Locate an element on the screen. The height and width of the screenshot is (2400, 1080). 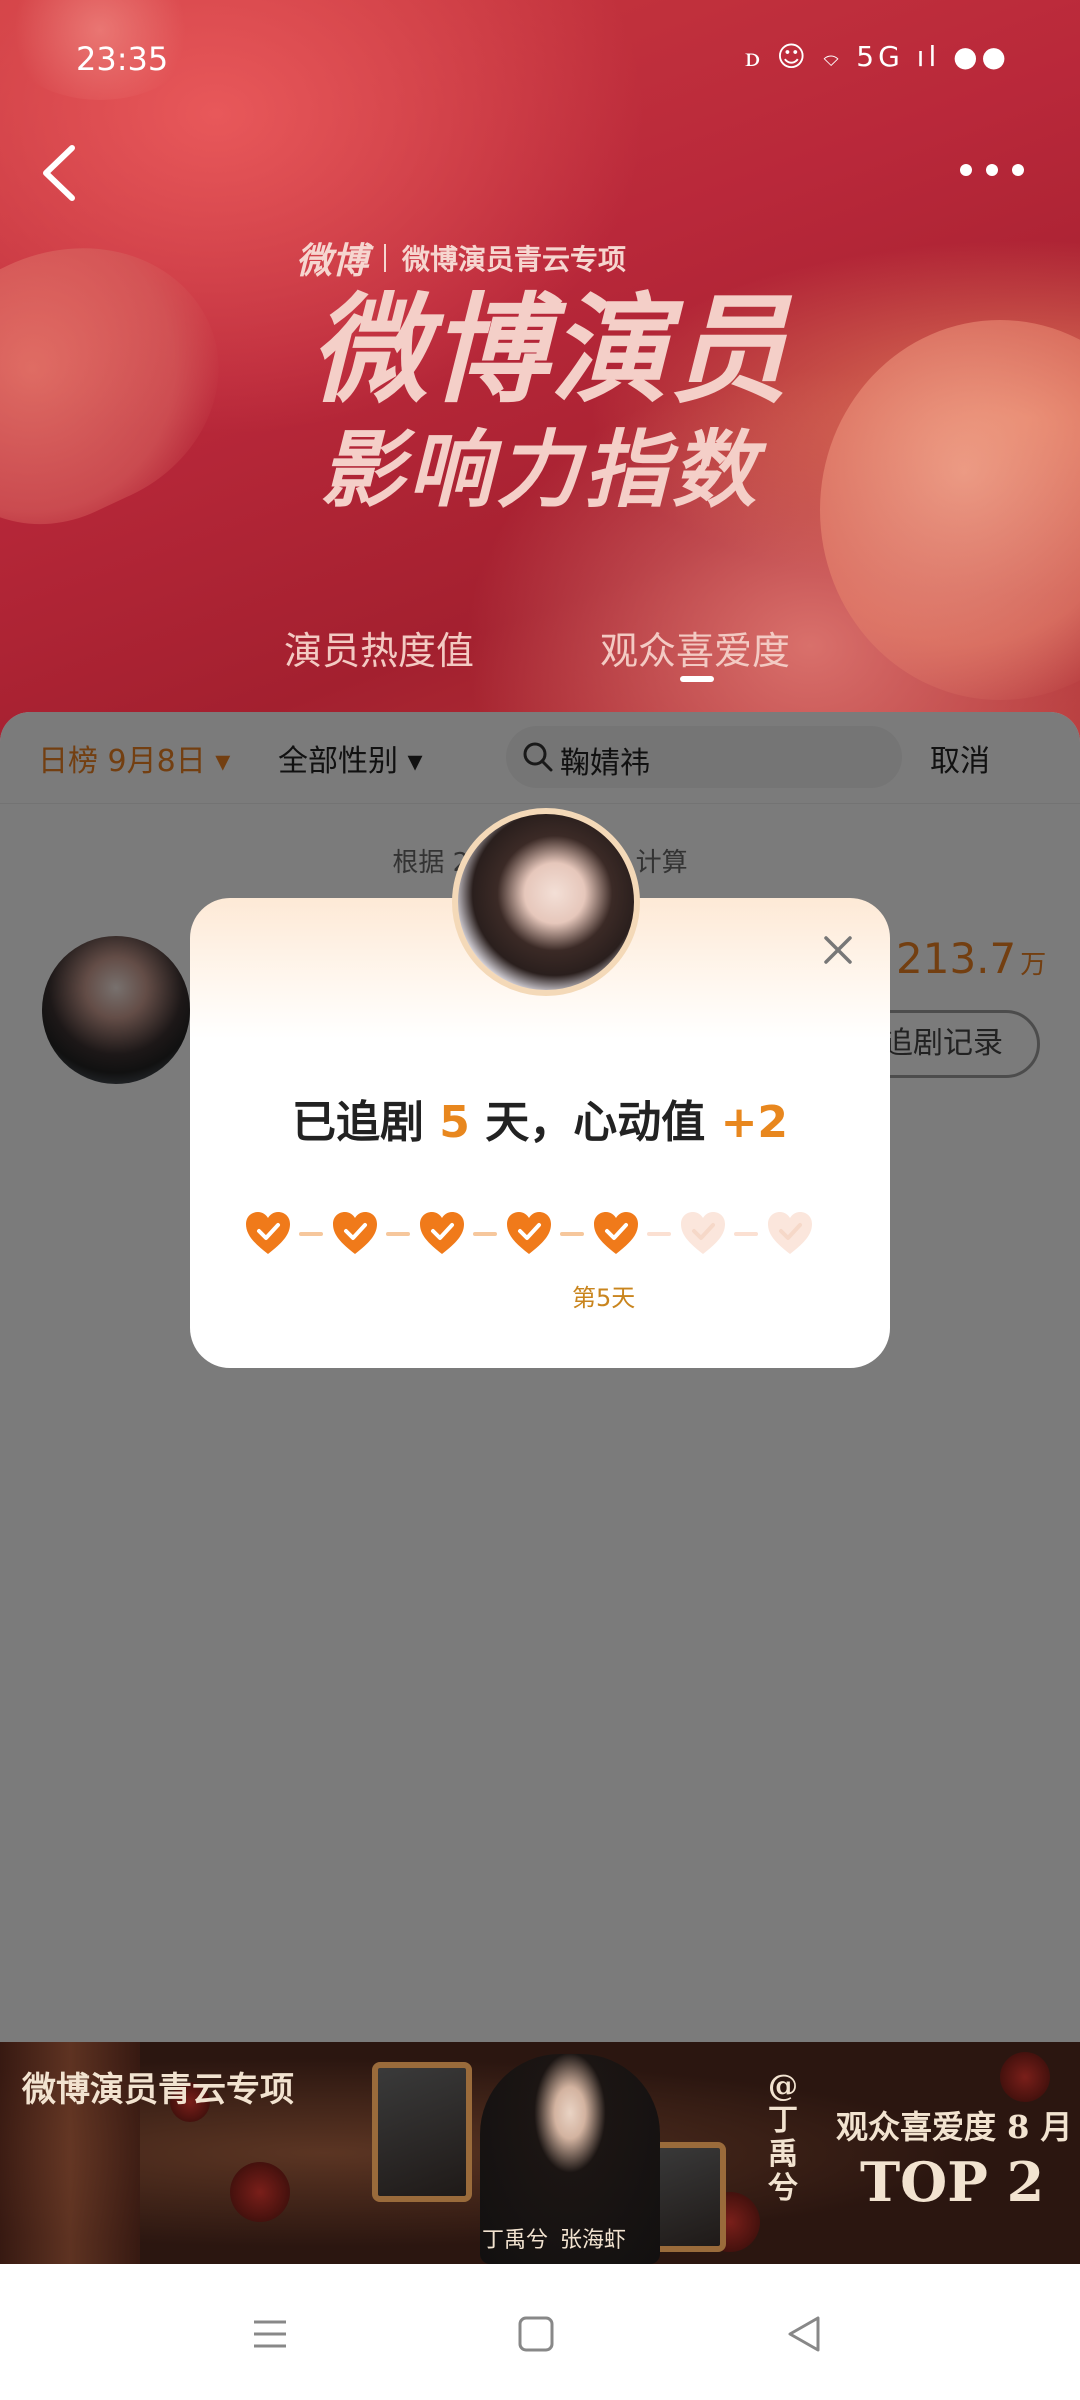
back-nav-button is located at coordinates (804, 2334).